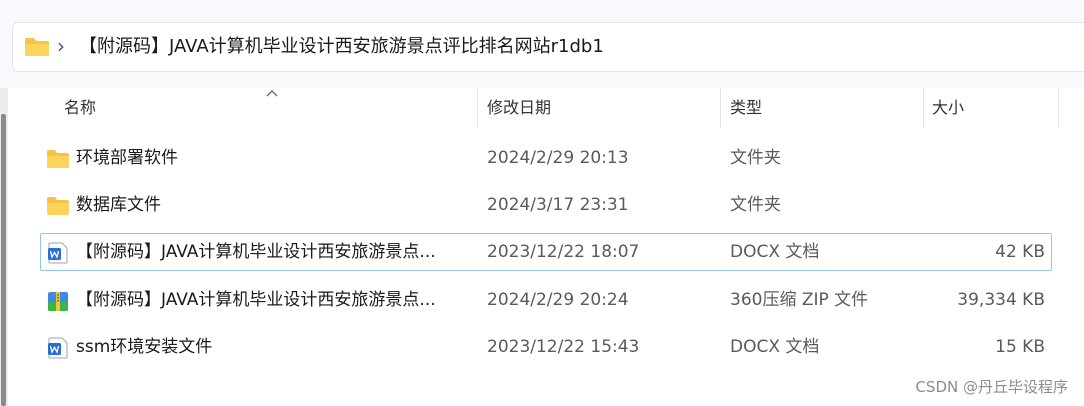  What do you see at coordinates (558, 158) in the screenshot?
I see `file-modified: 2024/2/29 20:13` at bounding box center [558, 158].